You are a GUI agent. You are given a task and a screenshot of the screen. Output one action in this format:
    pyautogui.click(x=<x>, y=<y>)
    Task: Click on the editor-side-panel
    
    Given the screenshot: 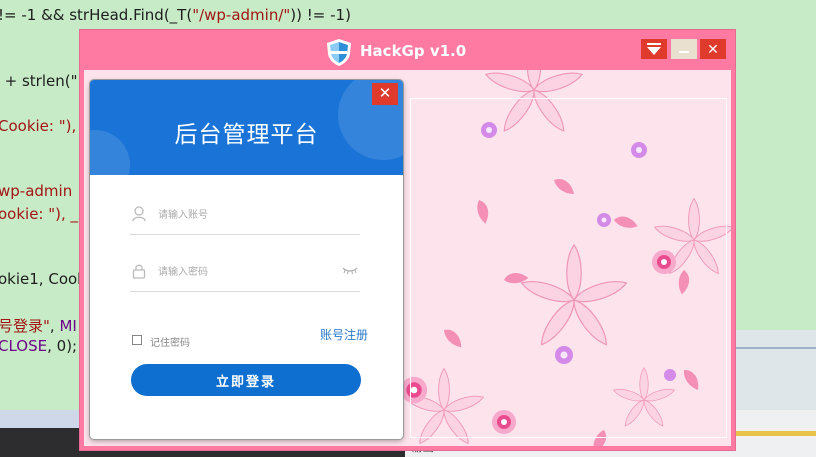 What is the action you would take?
    pyautogui.click(x=775, y=370)
    